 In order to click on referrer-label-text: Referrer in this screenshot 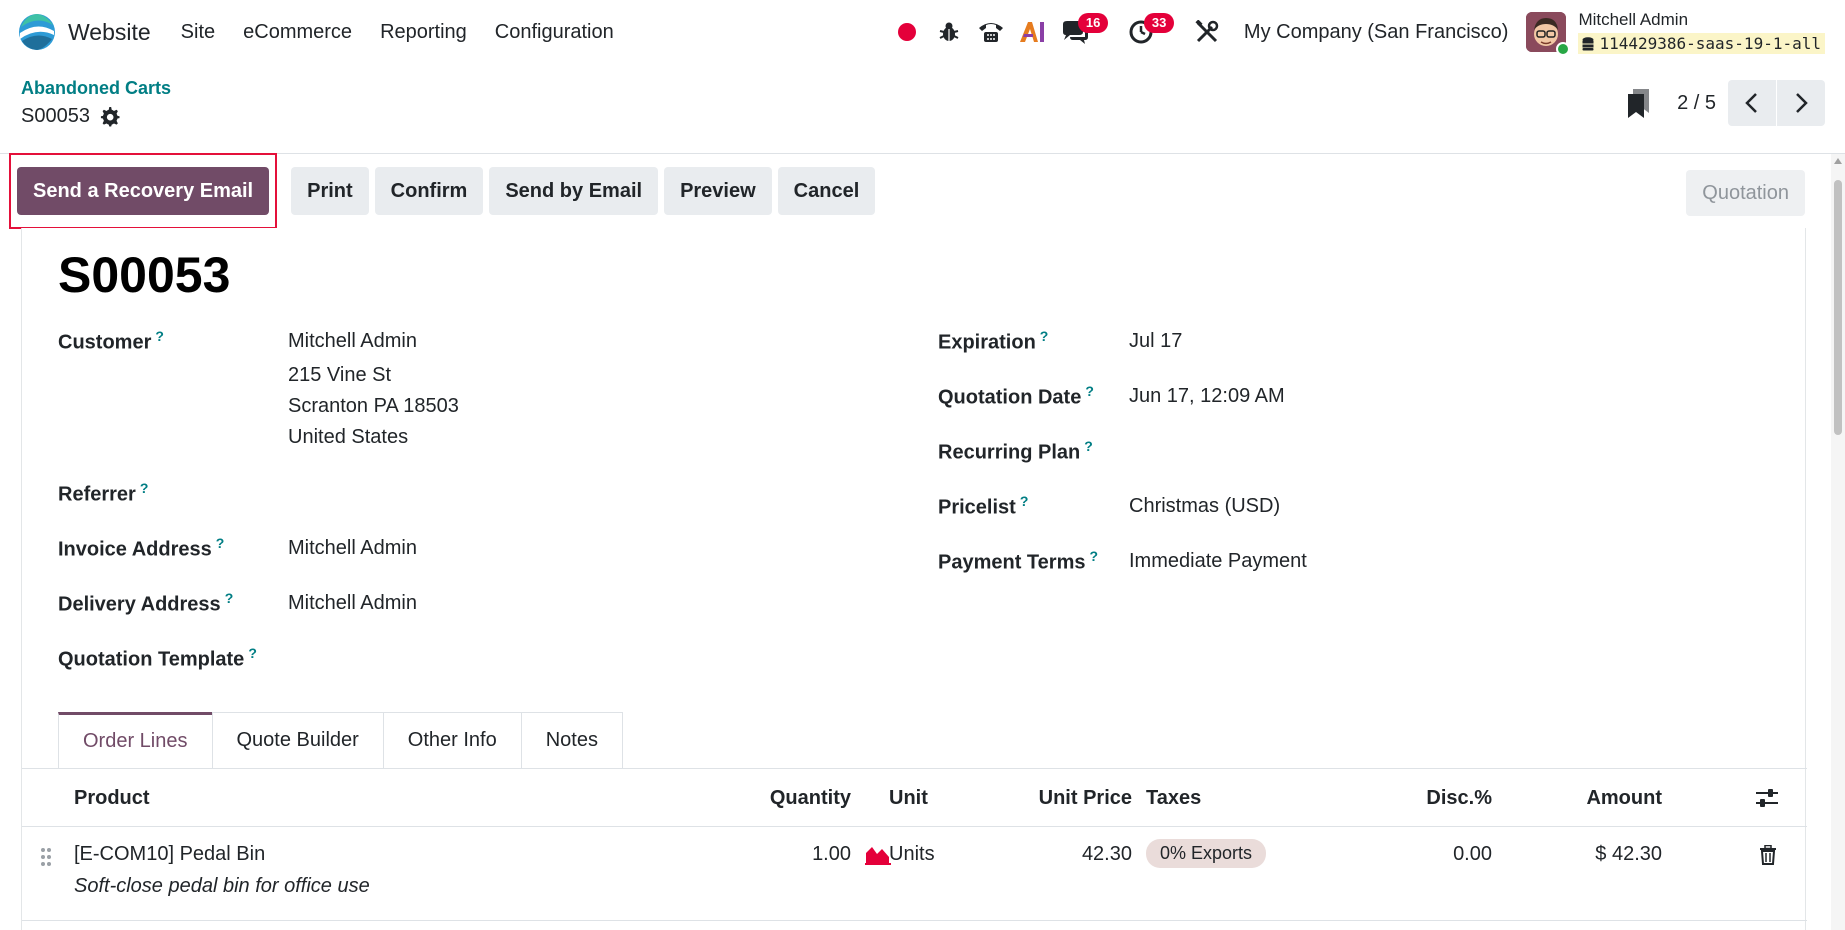, I will do `click(97, 494)`.